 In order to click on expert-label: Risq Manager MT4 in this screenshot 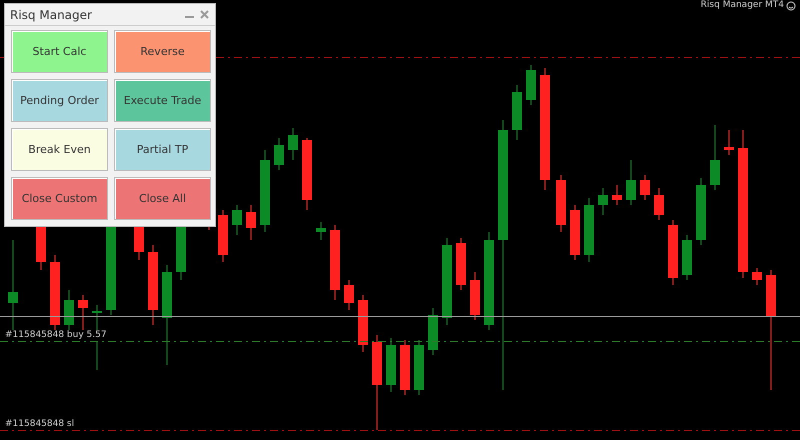, I will do `click(742, 5)`.